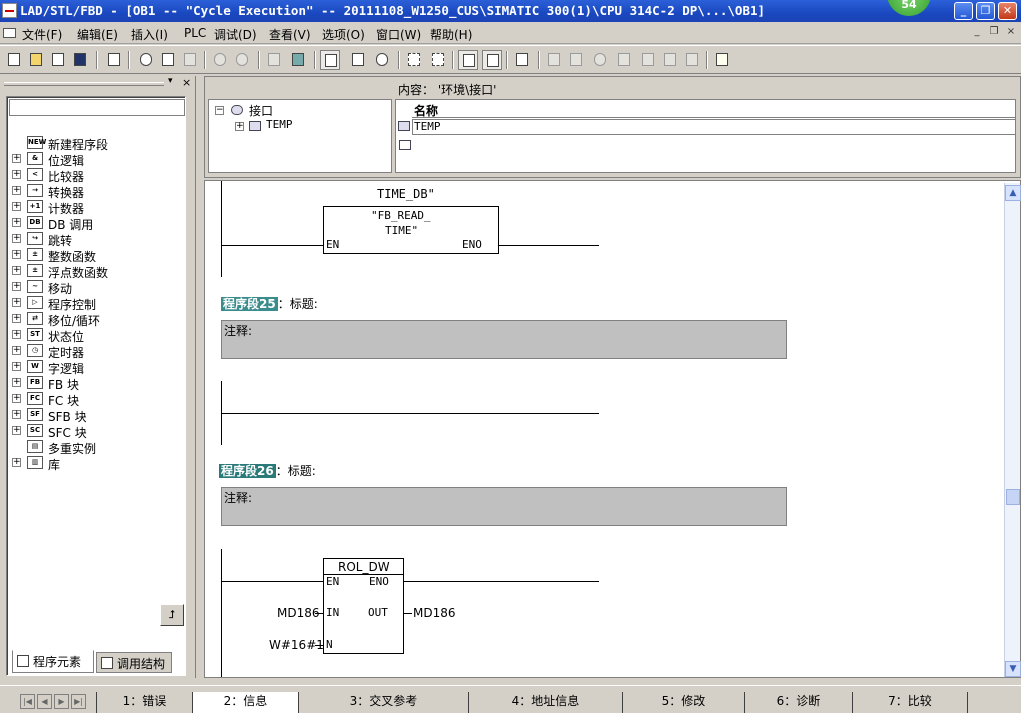  Describe the element at coordinates (406, 194) in the screenshot. I see `instance-db-label: TIME_DB"` at that location.